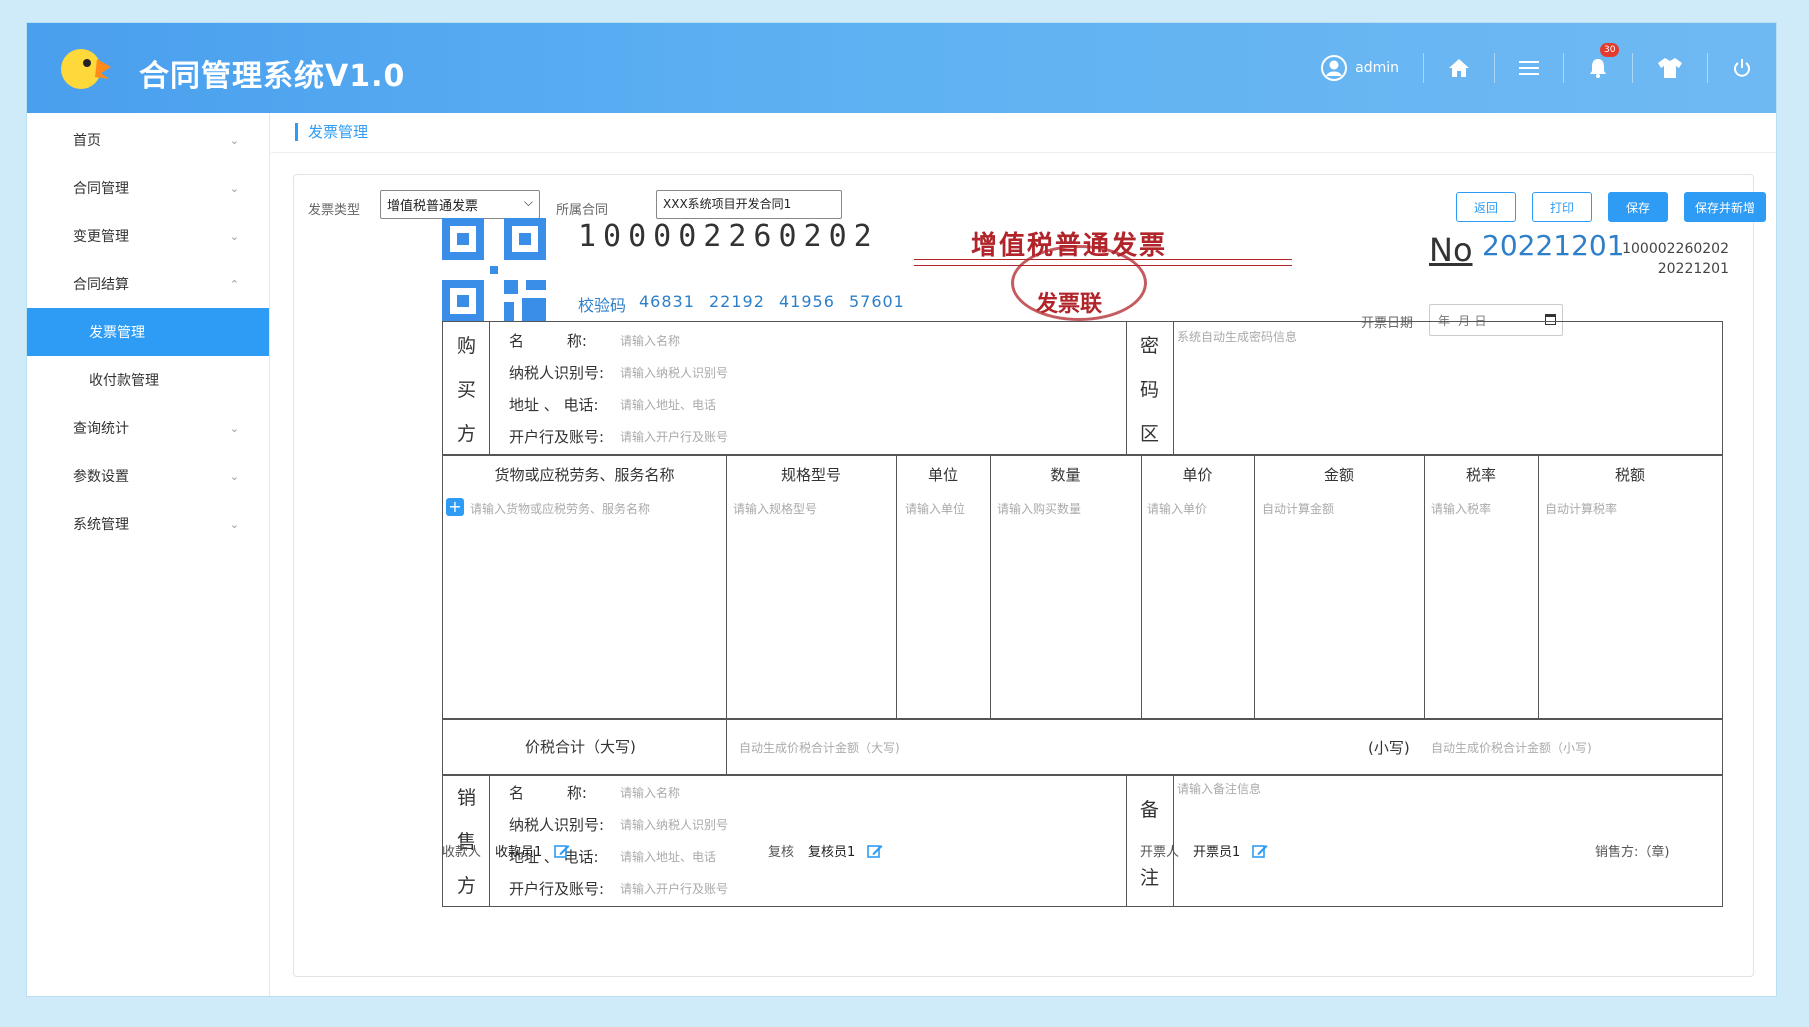 Image resolution: width=1809 pixels, height=1027 pixels. Describe the element at coordinates (580, 747) in the screenshot. I see `total-label: 价税合计（大写)` at that location.